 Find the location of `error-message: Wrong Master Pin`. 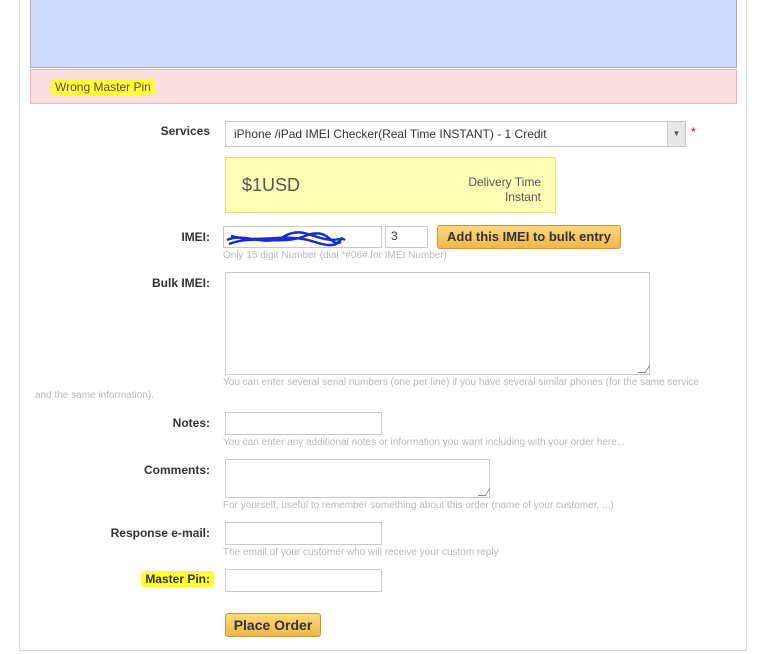

error-message: Wrong Master Pin is located at coordinates (103, 87).